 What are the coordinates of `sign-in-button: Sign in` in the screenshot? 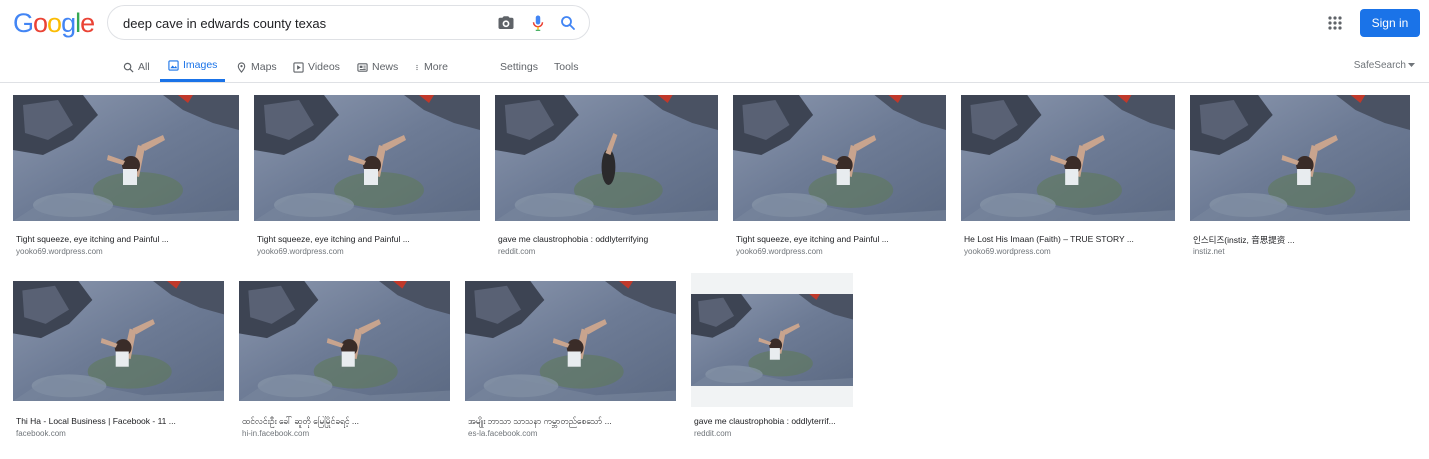 It's located at (1390, 23).